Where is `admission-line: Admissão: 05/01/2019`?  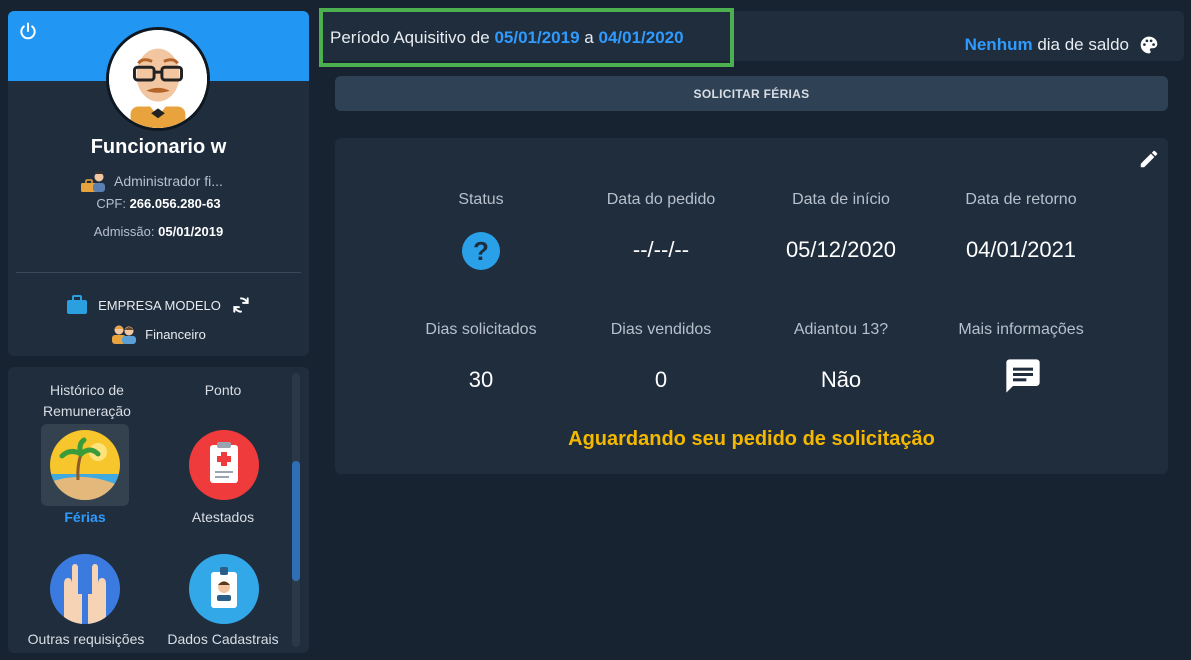
admission-line: Admissão: 05/01/2019 is located at coordinates (158, 231).